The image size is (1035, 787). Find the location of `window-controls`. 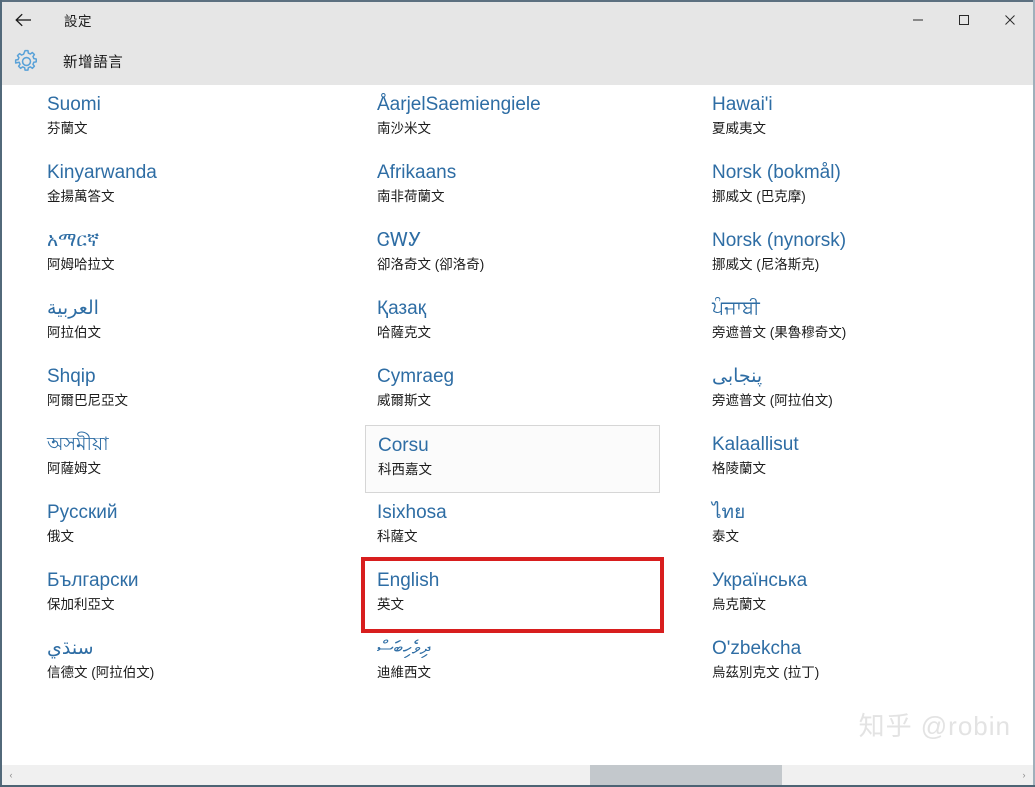

window-controls is located at coordinates (964, 20).